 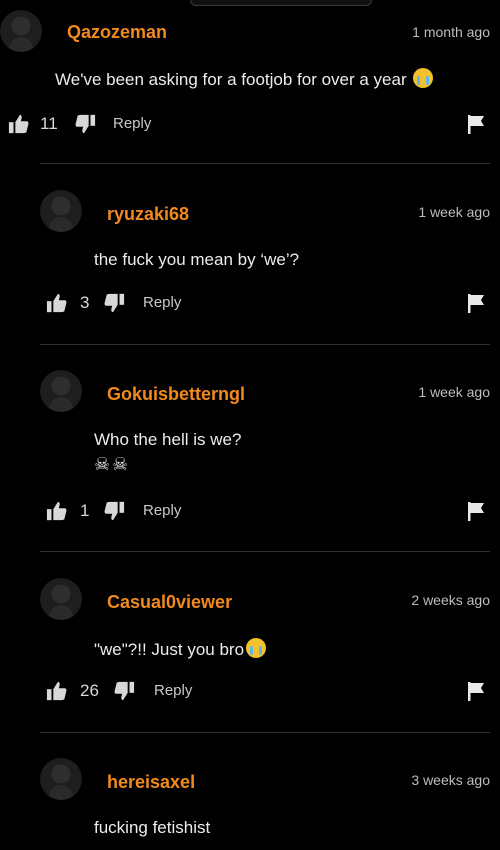 I want to click on comment-username: Casual0viewer, so click(x=169, y=602).